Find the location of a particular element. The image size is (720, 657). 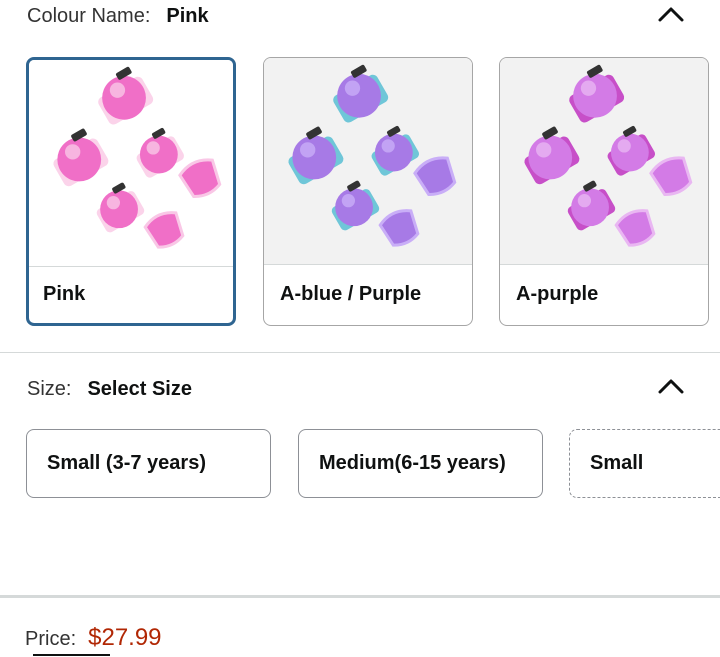

size-key-label: Size: is located at coordinates (49, 389).